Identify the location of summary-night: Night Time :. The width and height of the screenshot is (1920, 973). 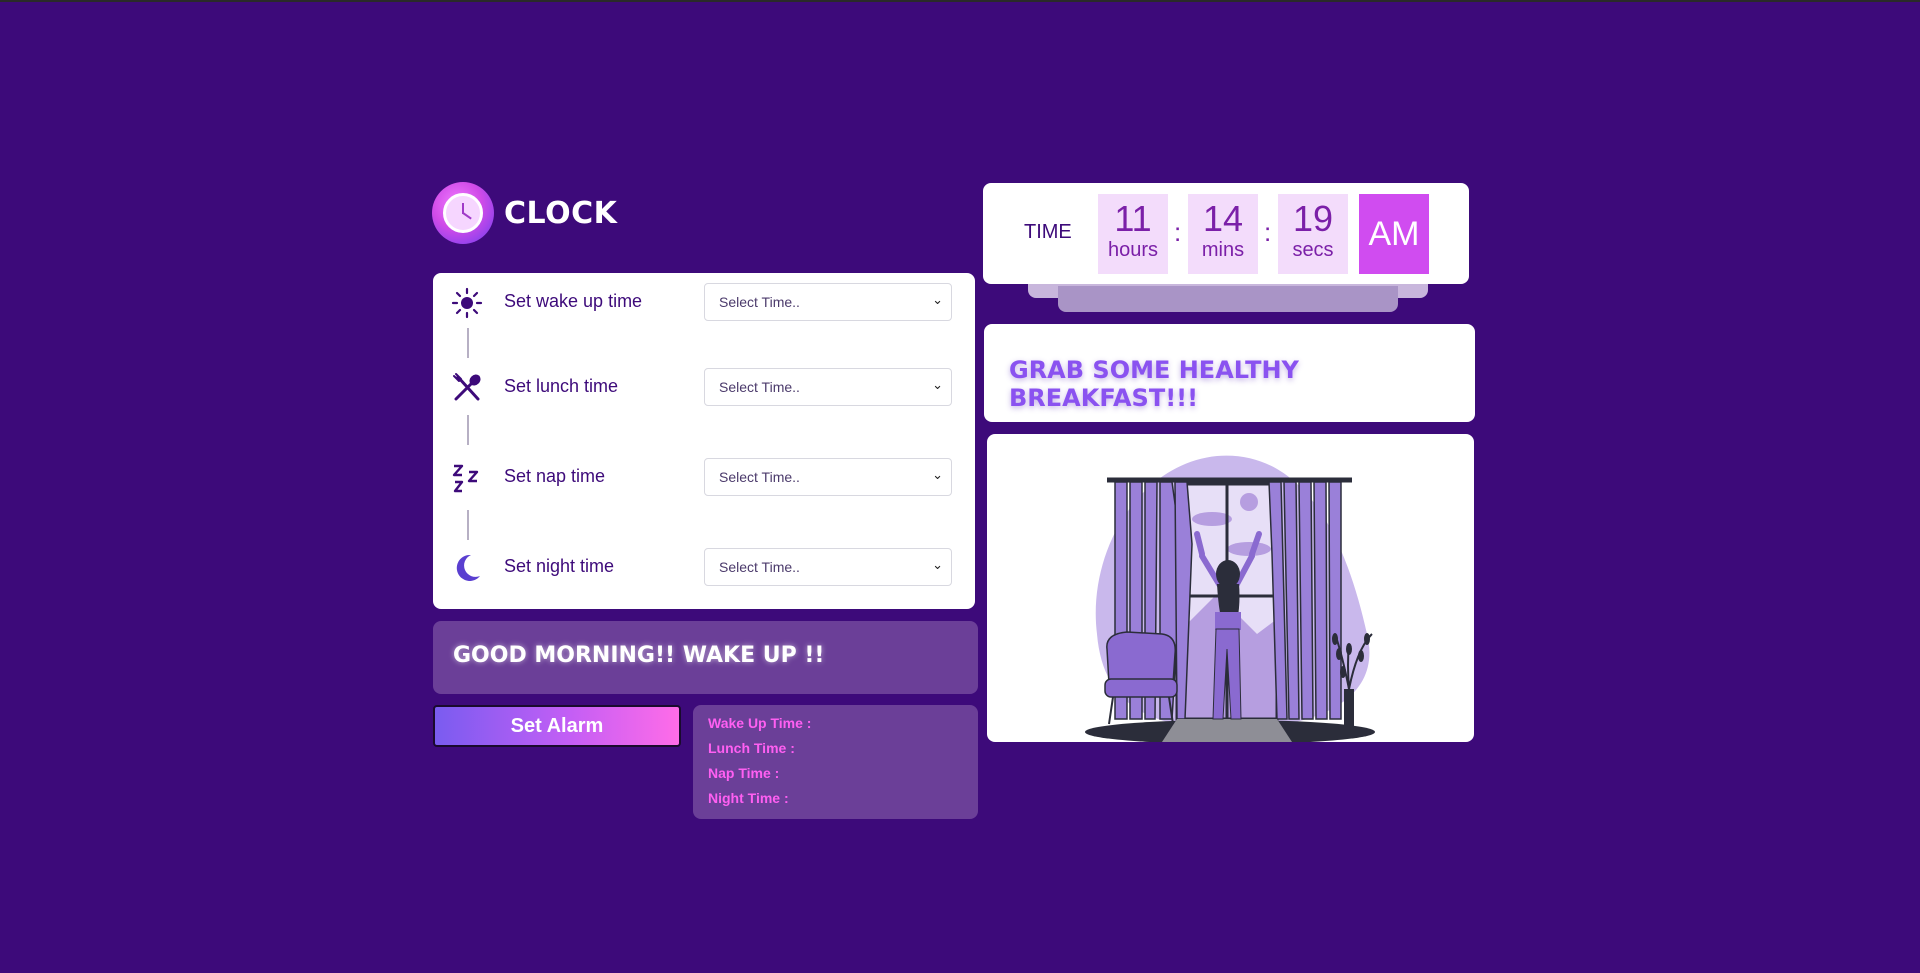
(748, 798).